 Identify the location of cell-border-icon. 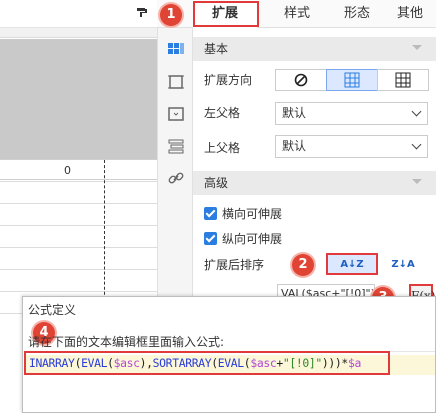
(176, 82).